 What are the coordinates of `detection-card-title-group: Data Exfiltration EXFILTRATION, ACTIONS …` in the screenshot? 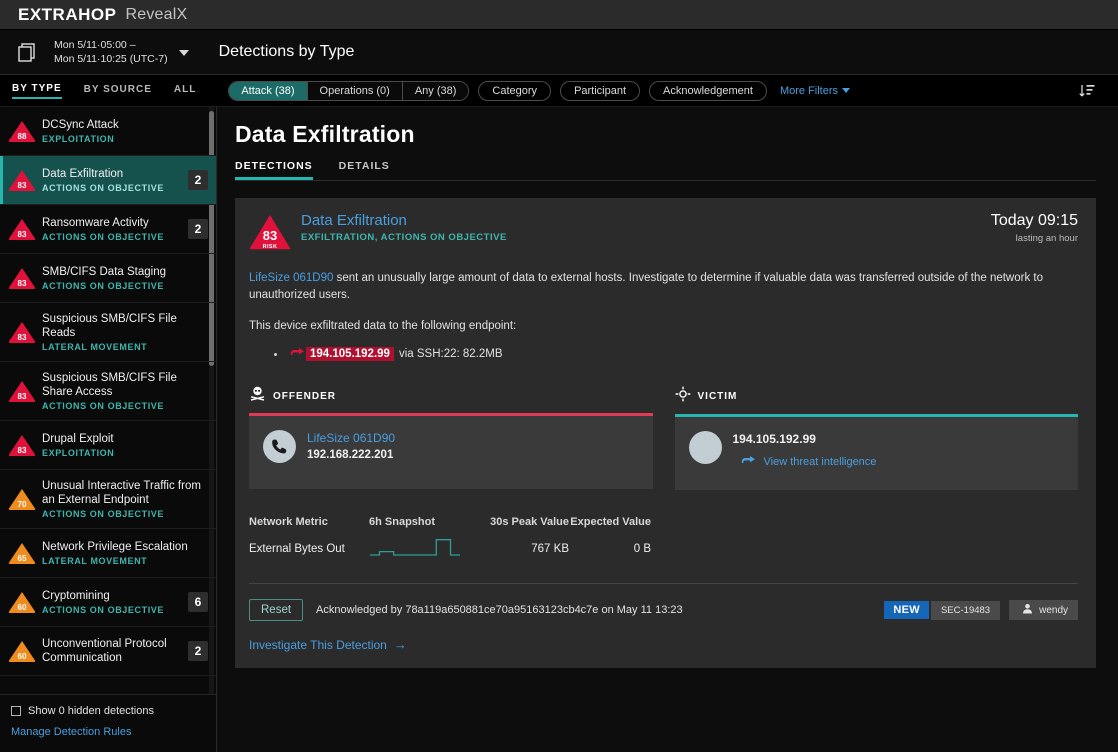 It's located at (646, 227).